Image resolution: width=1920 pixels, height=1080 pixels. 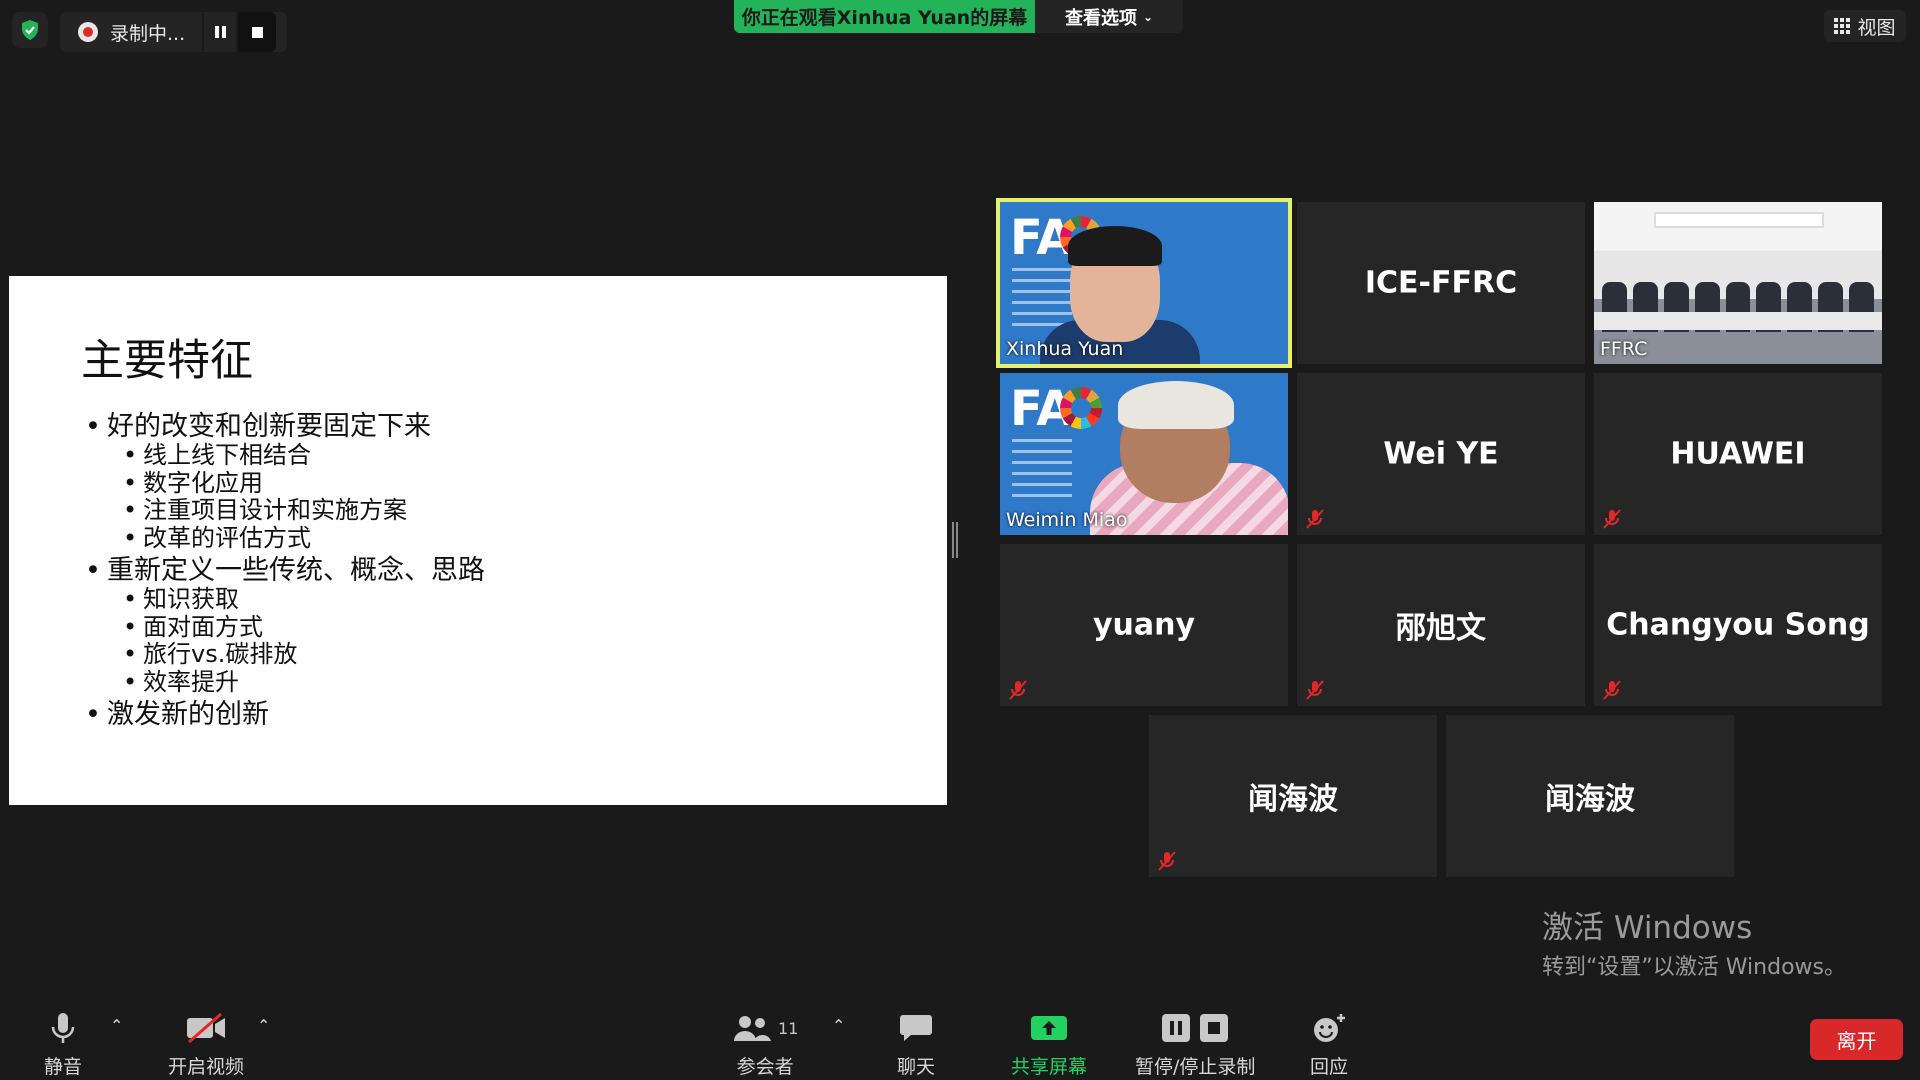 What do you see at coordinates (167, 361) in the screenshot?
I see `slide-title: 主要特征` at bounding box center [167, 361].